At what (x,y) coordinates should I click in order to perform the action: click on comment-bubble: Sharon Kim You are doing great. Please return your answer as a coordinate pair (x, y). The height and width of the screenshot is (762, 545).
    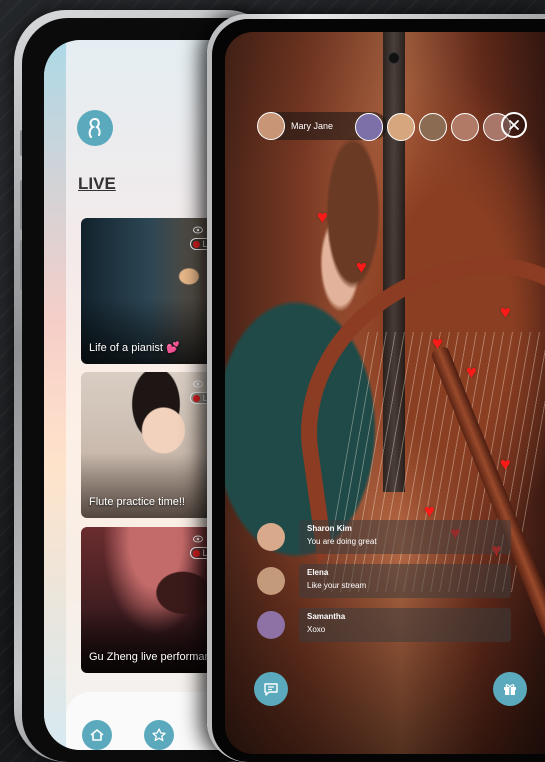
    Looking at the image, I should click on (405, 537).